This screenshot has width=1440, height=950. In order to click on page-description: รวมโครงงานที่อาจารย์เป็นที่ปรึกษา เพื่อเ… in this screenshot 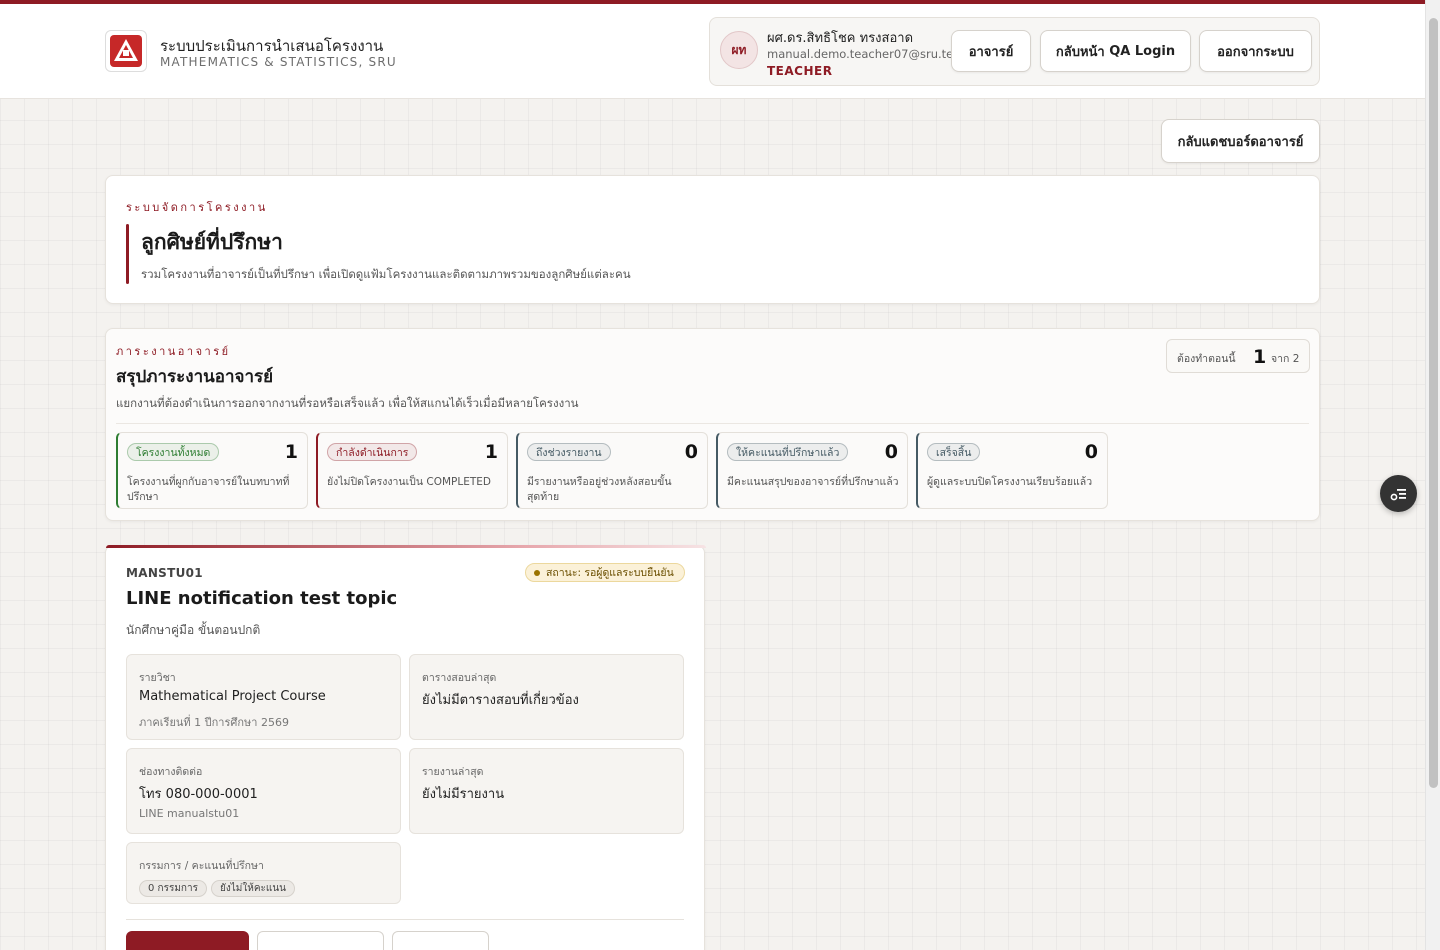, I will do `click(386, 274)`.